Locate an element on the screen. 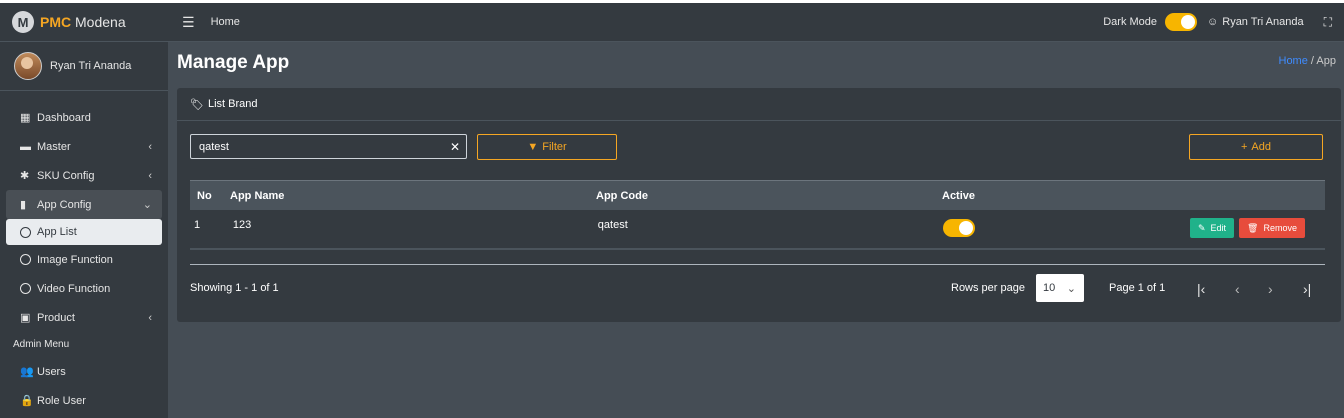  add-button: + Add is located at coordinates (1256, 147).